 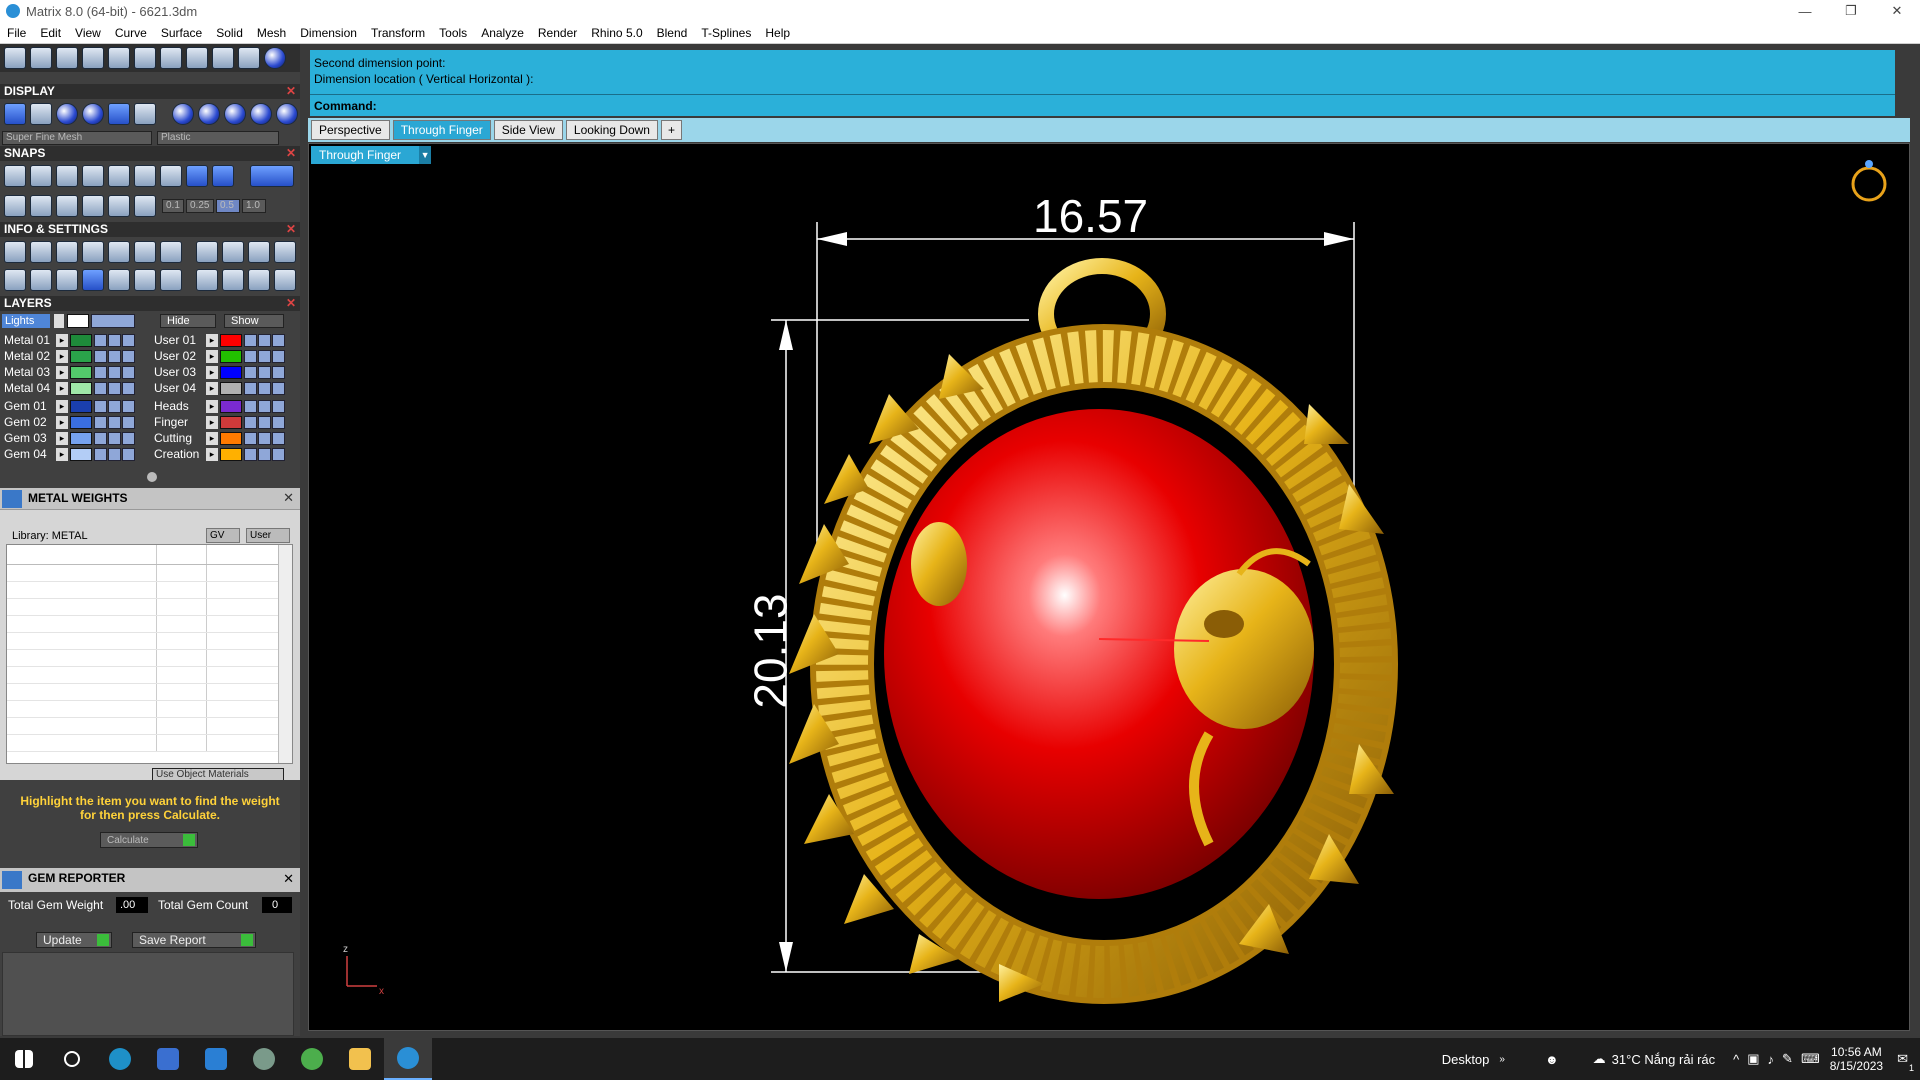 What do you see at coordinates (220, 454) in the screenshot?
I see `layer-row-right-7: Creation ▸` at bounding box center [220, 454].